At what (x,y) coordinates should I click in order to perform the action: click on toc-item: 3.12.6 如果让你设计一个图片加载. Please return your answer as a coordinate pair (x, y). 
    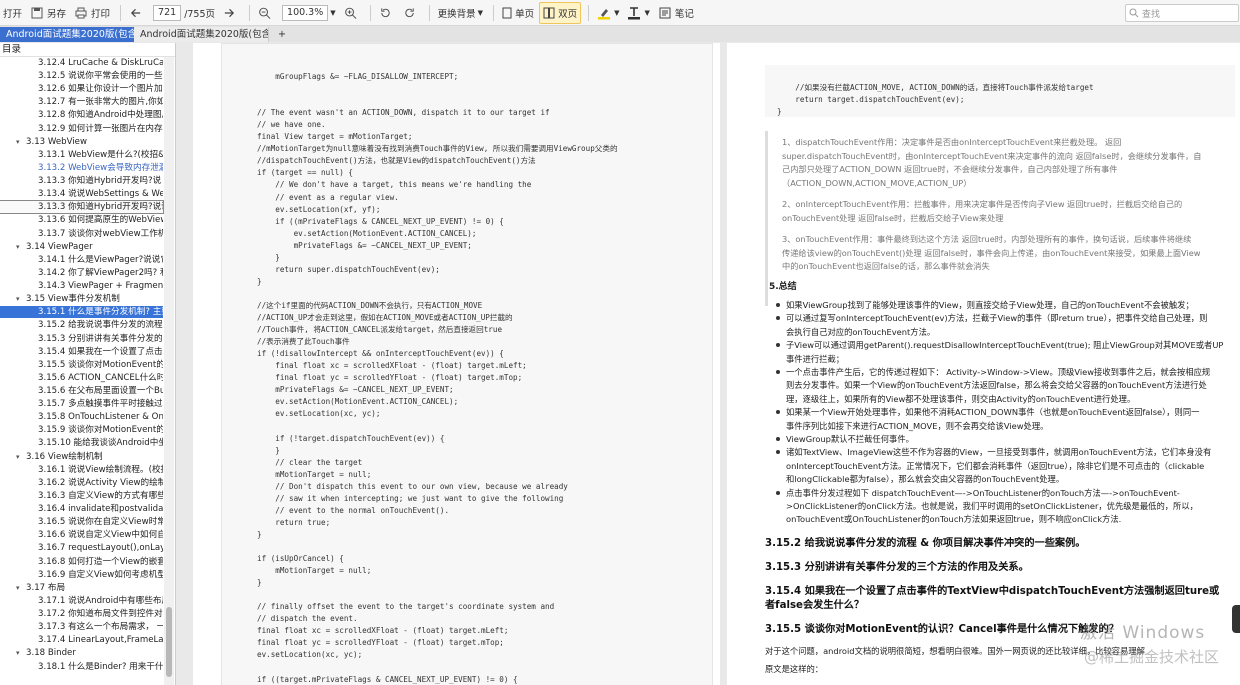
    Looking at the image, I should click on (81, 89).